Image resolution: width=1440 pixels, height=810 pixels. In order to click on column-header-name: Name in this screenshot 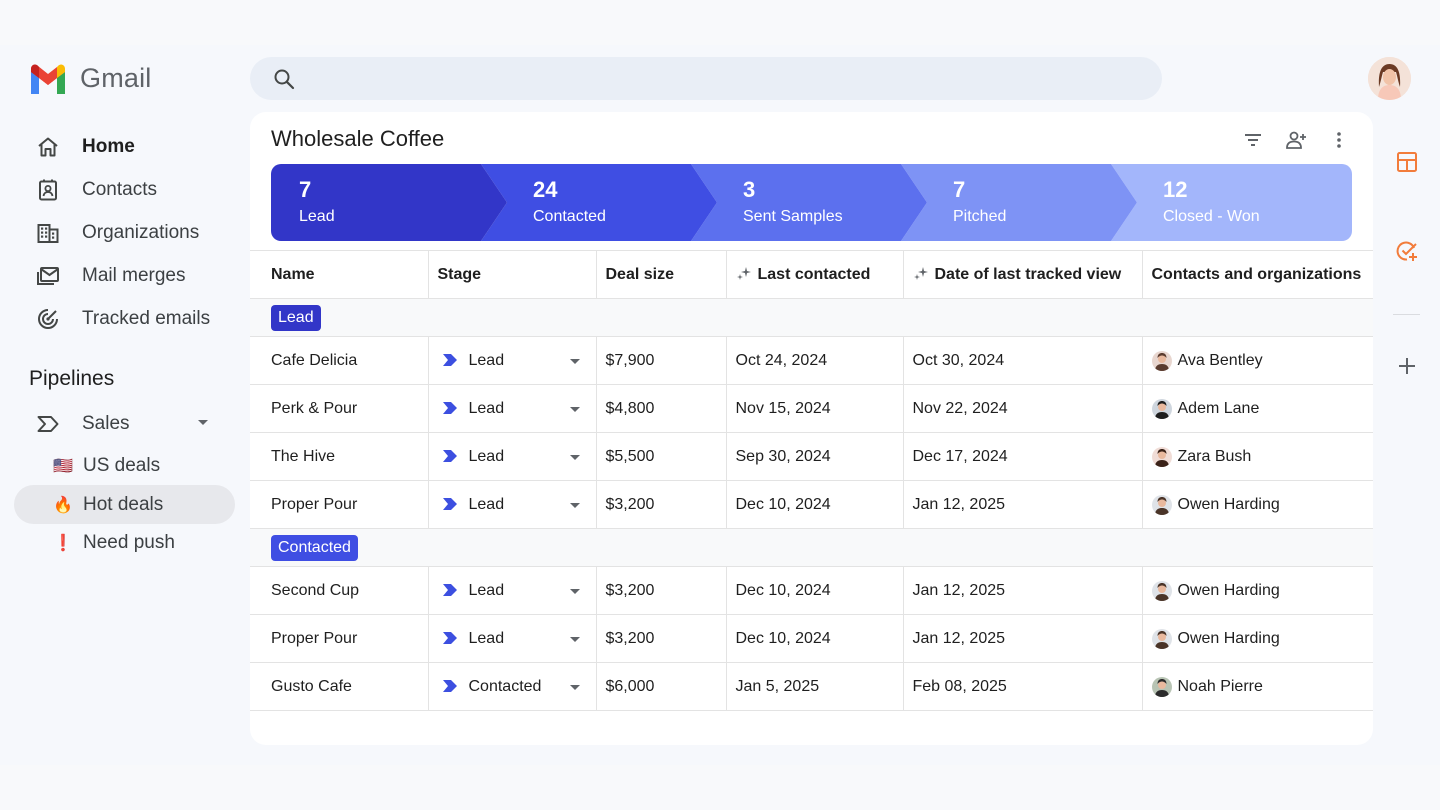, I will do `click(339, 274)`.